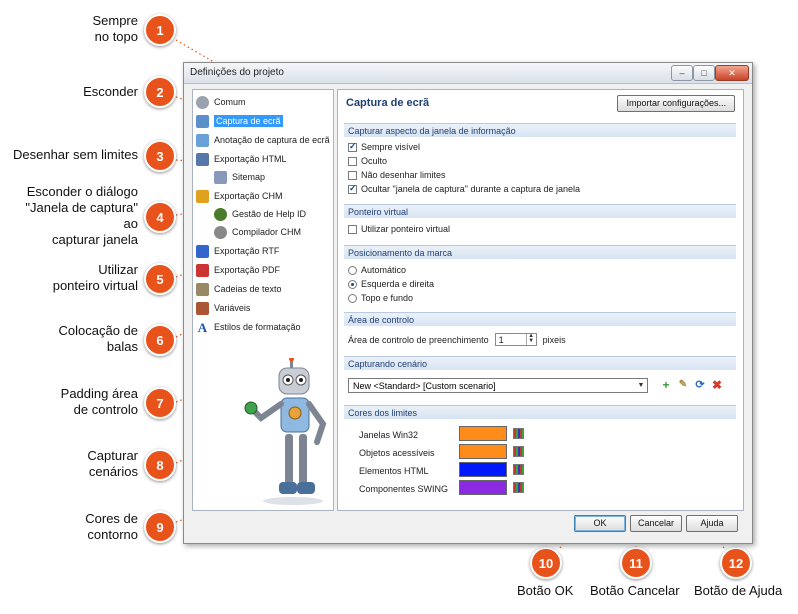 This screenshot has width=798, height=614. I want to click on chm-export-icon, so click(202, 196).